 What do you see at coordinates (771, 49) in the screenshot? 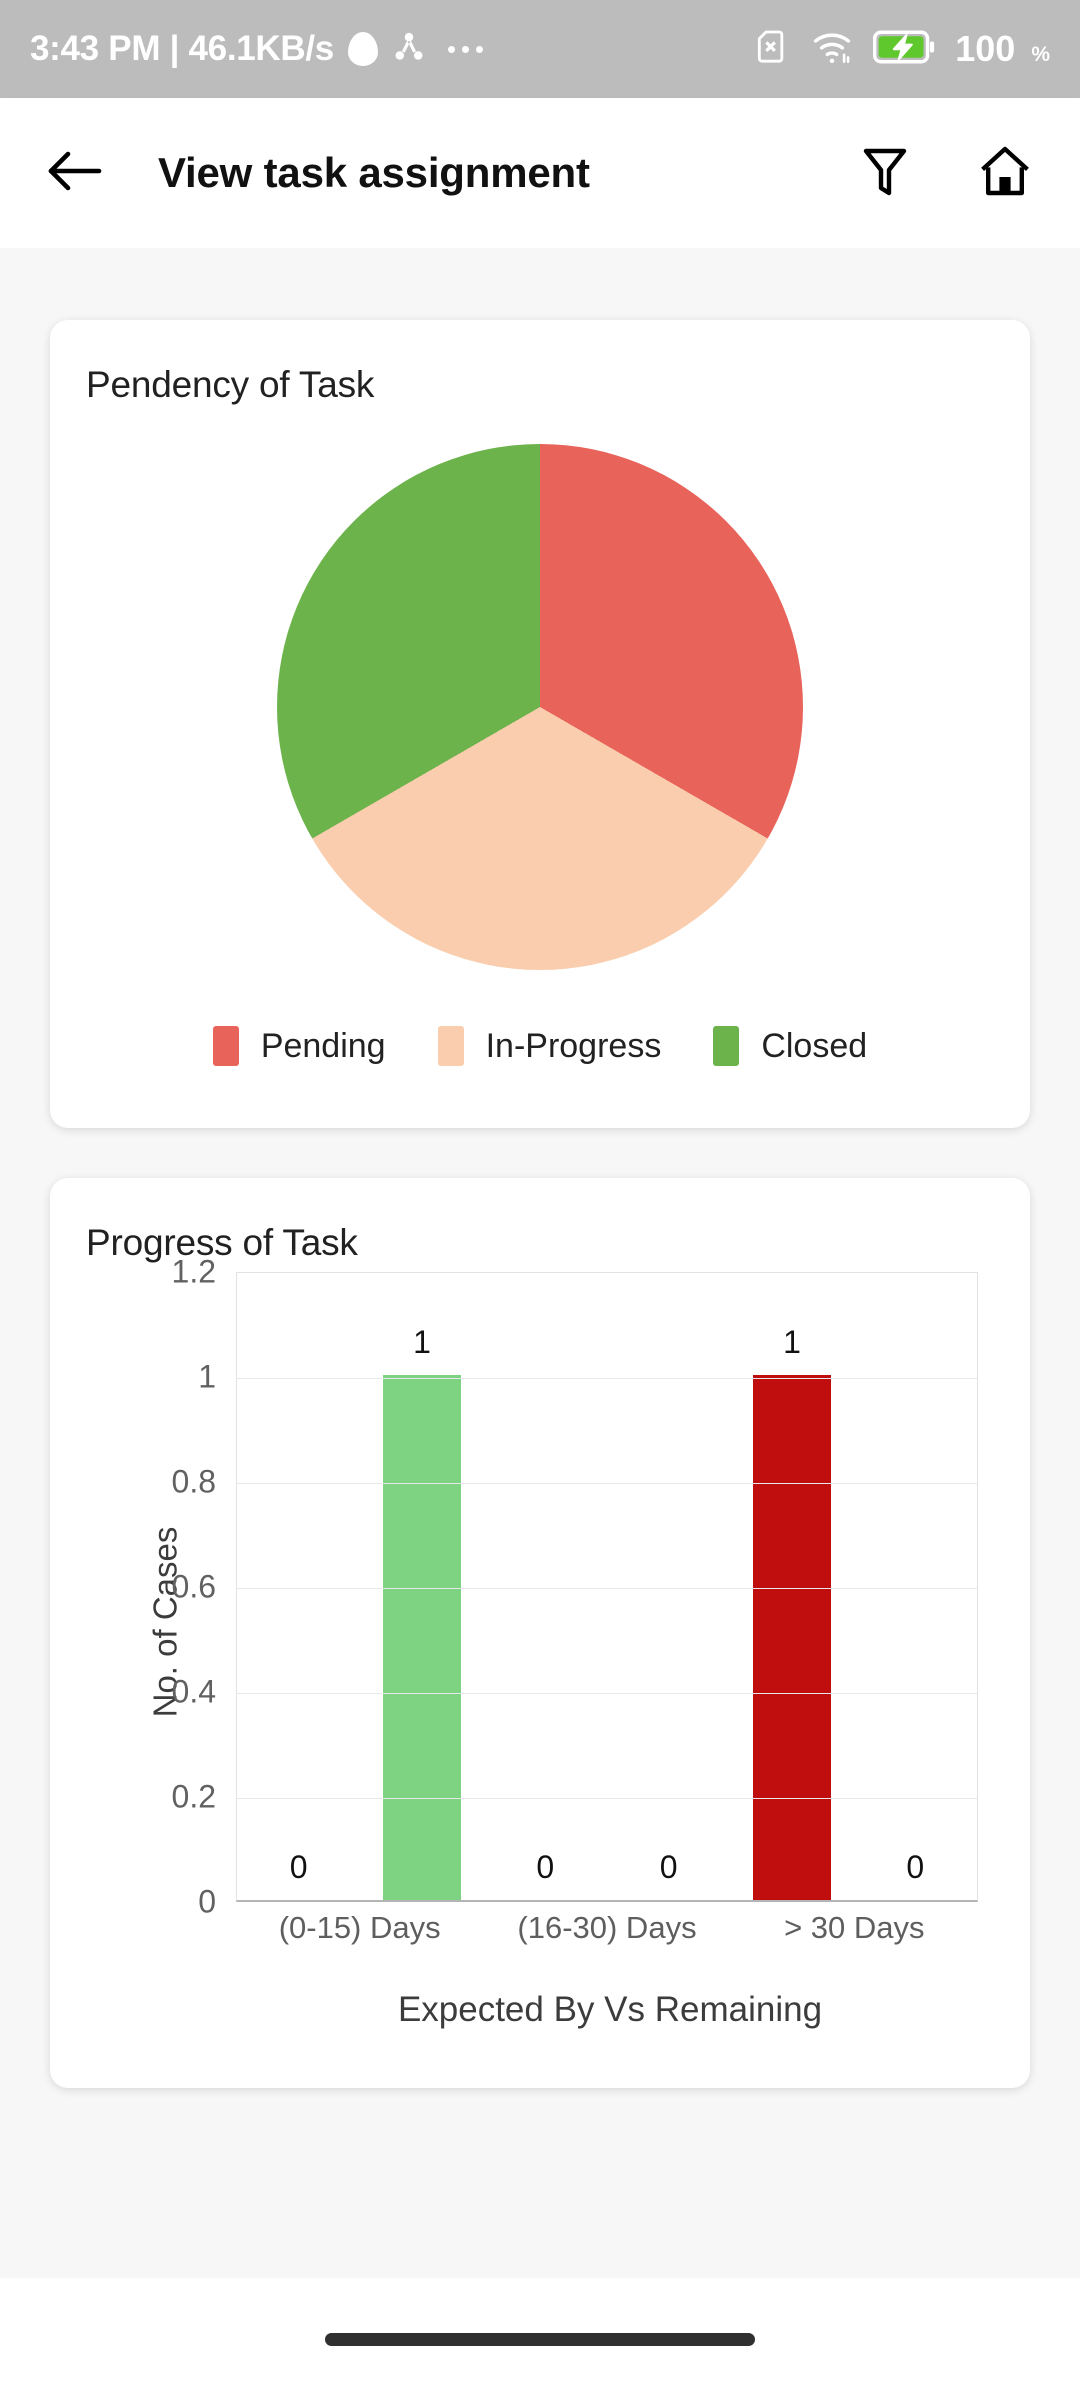
I see `sim-card-off-icon` at bounding box center [771, 49].